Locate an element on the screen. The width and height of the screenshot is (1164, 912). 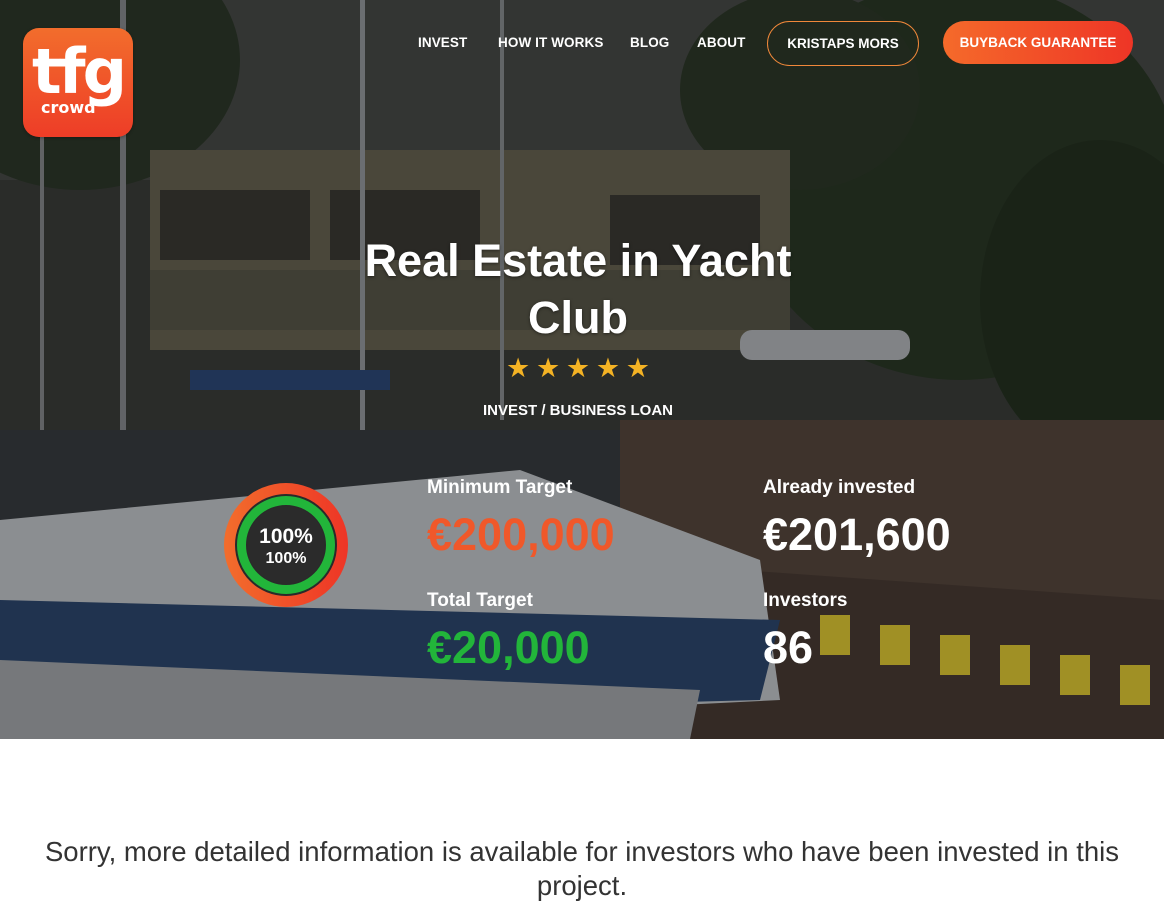
project-category: INVEST / BUSINESS LOAN is located at coordinates (578, 410).